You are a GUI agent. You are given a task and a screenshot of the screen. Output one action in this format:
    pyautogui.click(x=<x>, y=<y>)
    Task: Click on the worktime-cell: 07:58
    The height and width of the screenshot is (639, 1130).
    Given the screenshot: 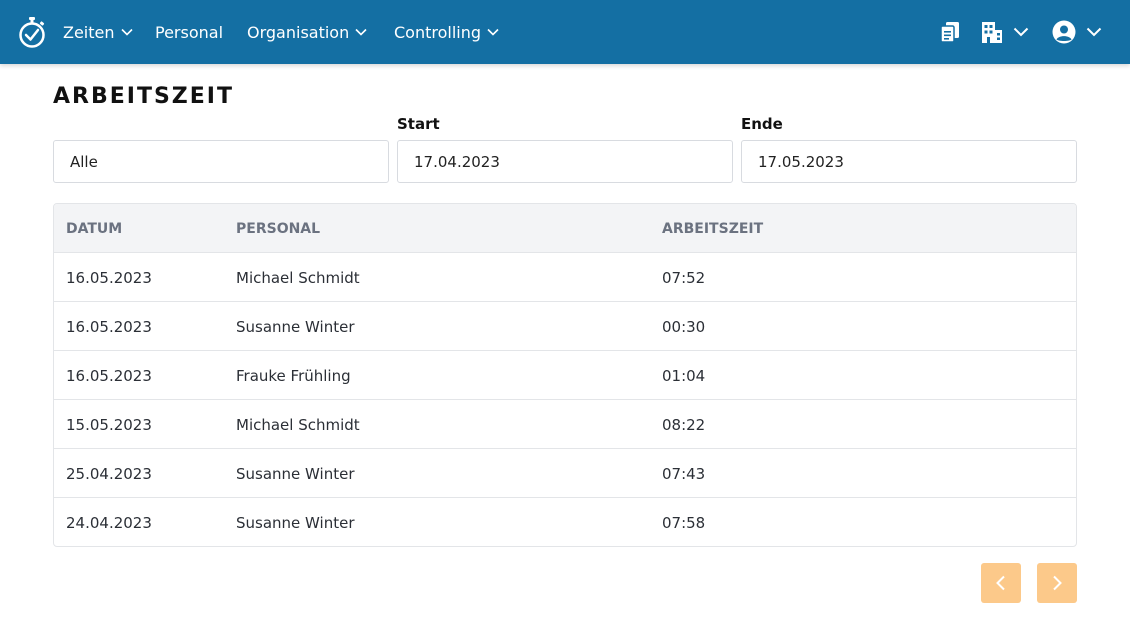 What is the action you would take?
    pyautogui.click(x=684, y=522)
    